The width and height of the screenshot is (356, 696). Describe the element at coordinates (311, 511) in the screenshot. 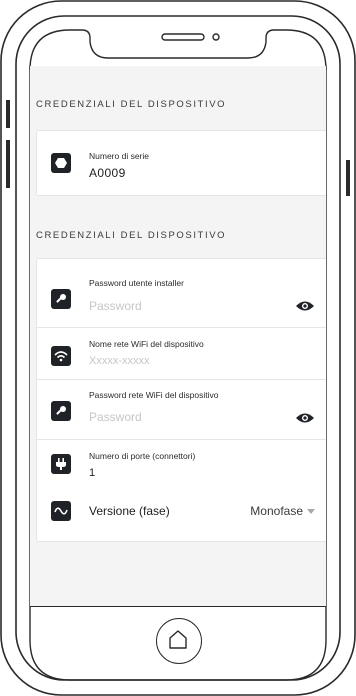

I see `chevron-down-icon` at that location.